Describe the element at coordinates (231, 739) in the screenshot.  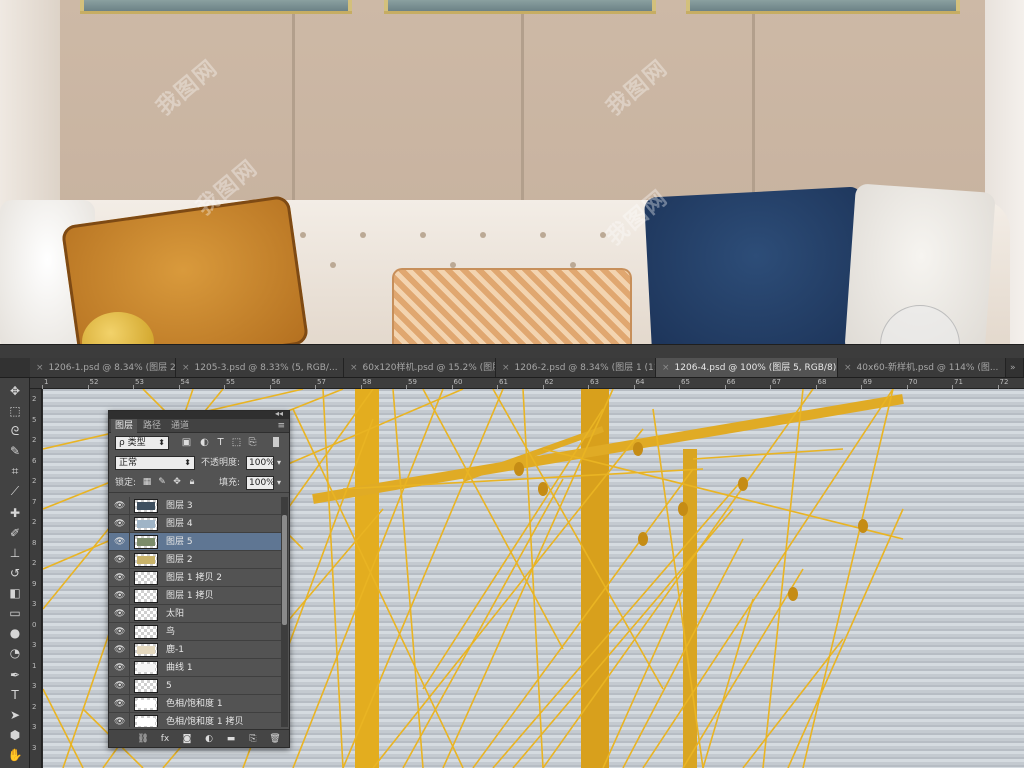
I see `group-folder-icon: ▬` at that location.